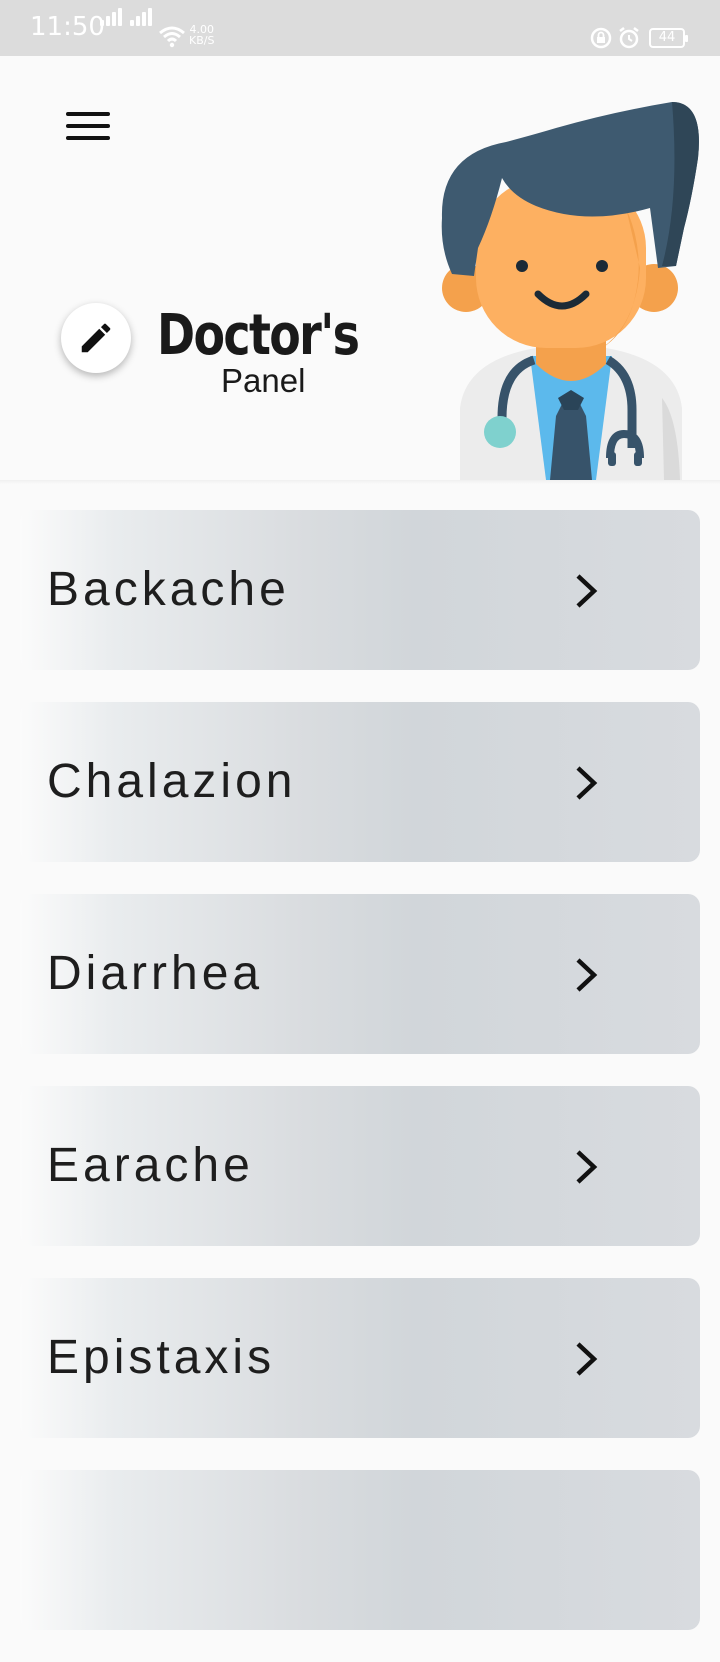 The height and width of the screenshot is (1662, 720). I want to click on list-item-partial, so click(360, 1550).